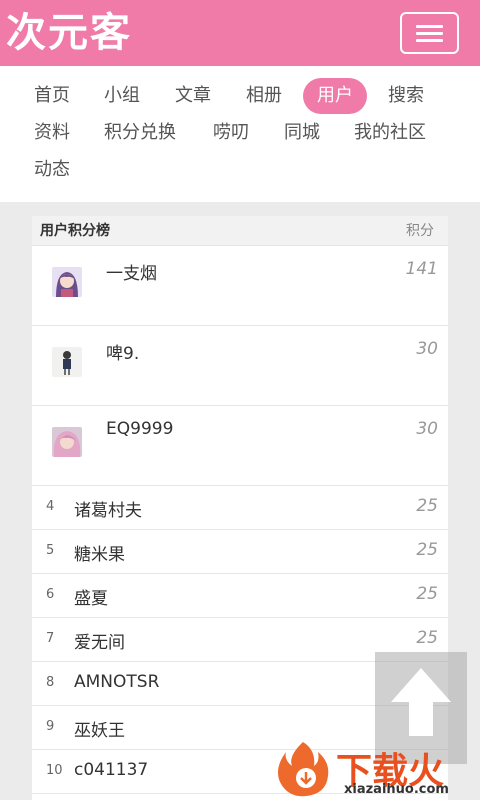 Image resolution: width=480 pixels, height=800 pixels. I want to click on site-logo: 次元客, so click(69, 33).